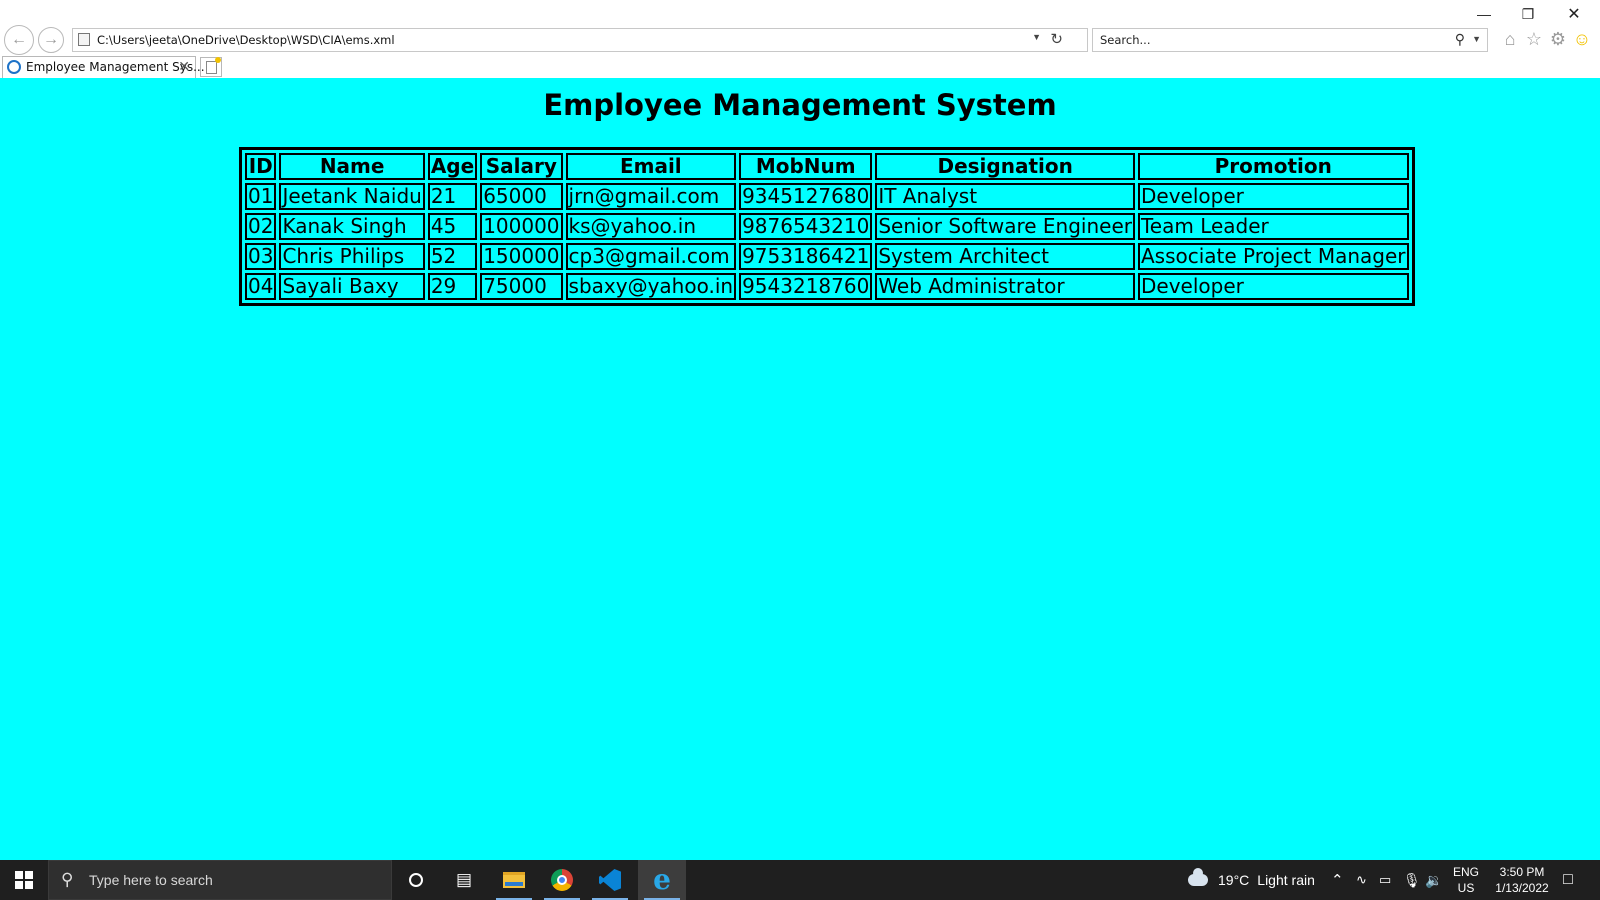 The height and width of the screenshot is (900, 1600). Describe the element at coordinates (452, 226) in the screenshot. I see `table-cell: 45` at that location.